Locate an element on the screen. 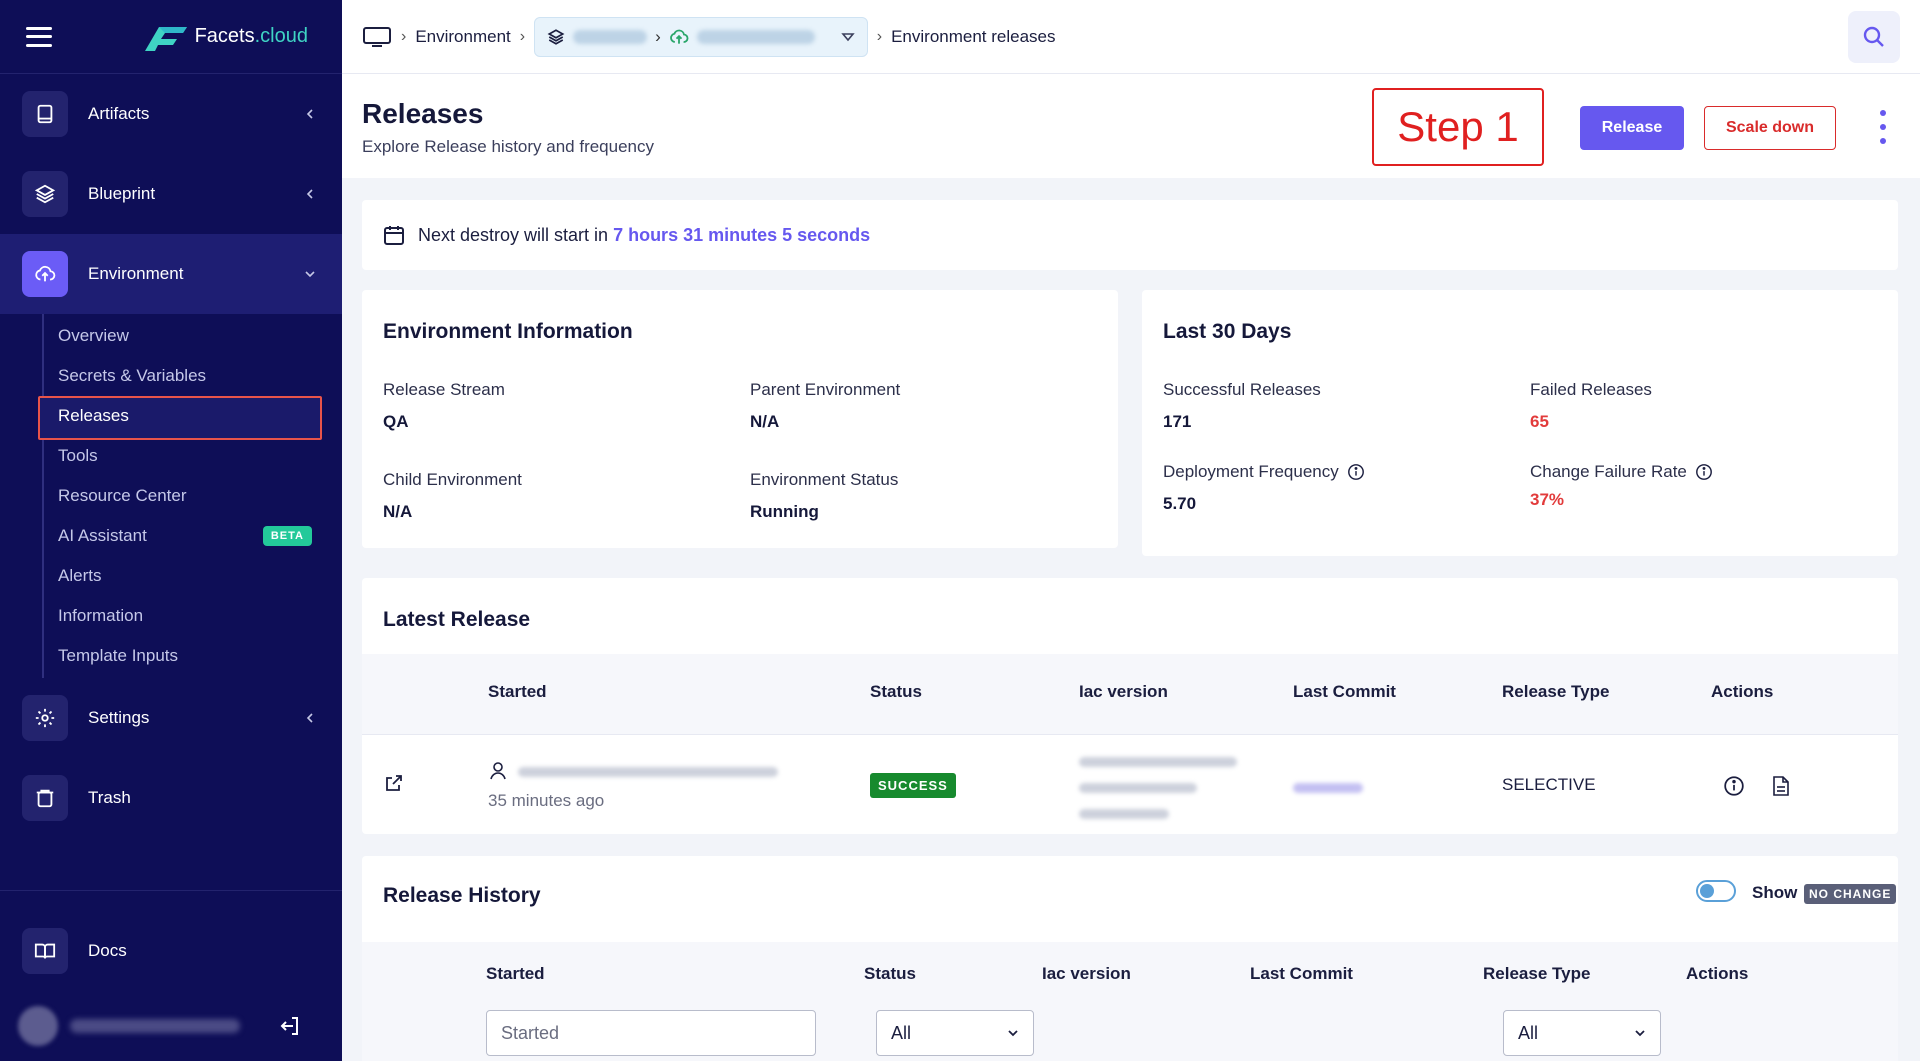  successful-releases-field: Successful Releases 171 is located at coordinates (1242, 405).